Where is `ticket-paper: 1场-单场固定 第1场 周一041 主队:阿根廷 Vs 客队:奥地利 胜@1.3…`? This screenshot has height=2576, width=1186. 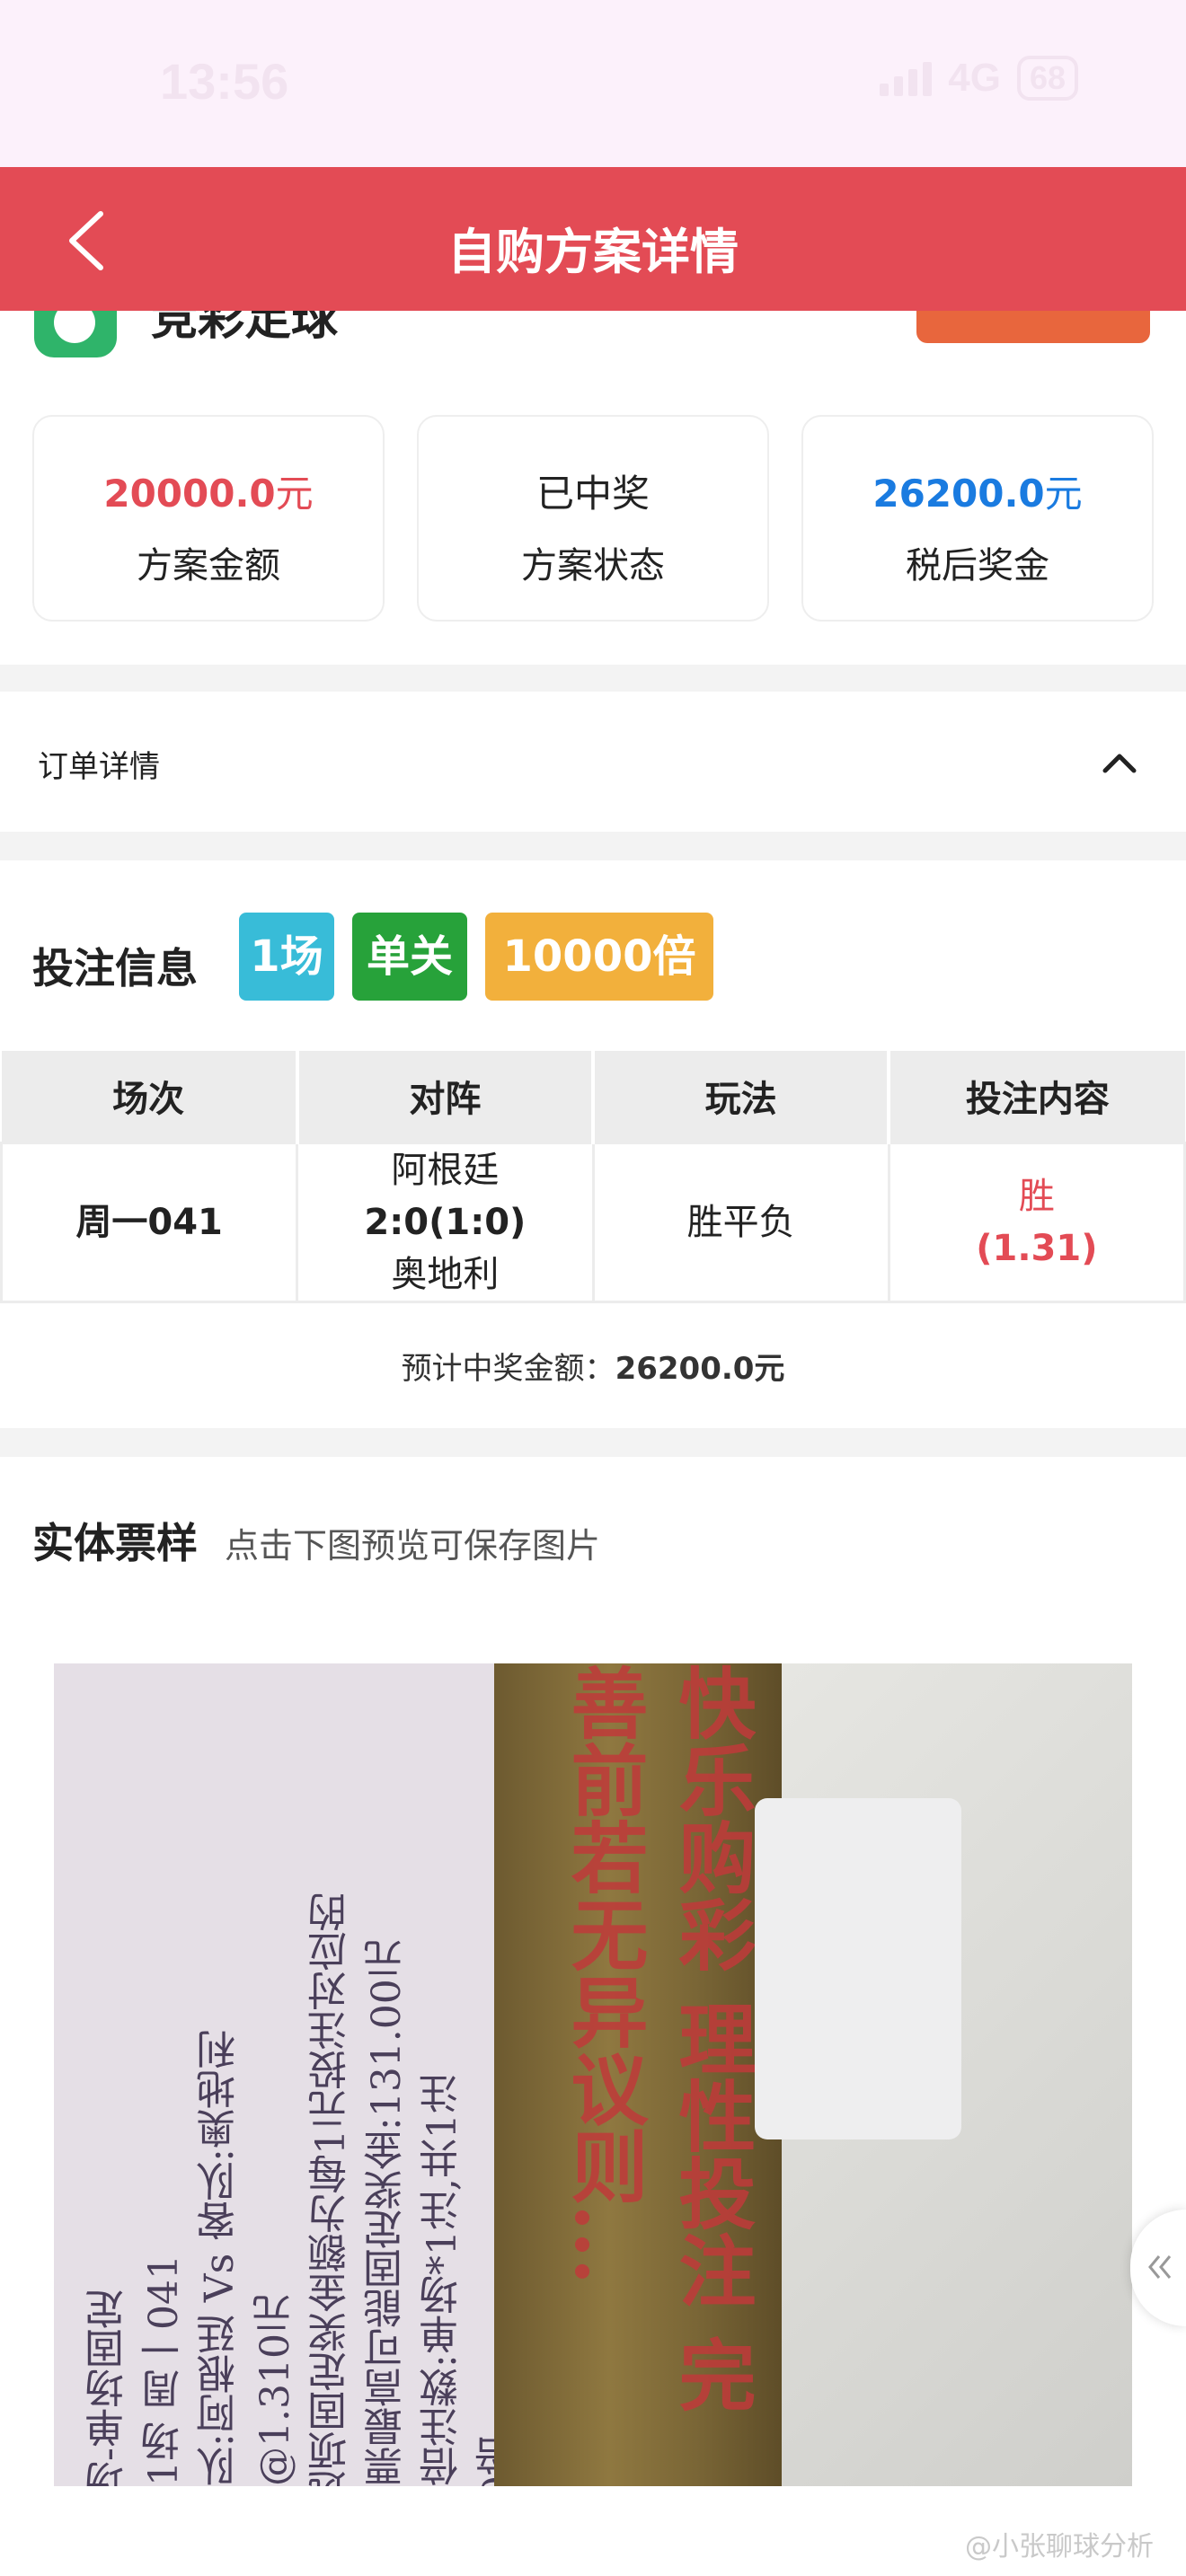 ticket-paper: 1场-单场固定 第1场 周一041 主队:阿根廷 Vs 客队:奥地利 胜@1.3… is located at coordinates (305, 2074).